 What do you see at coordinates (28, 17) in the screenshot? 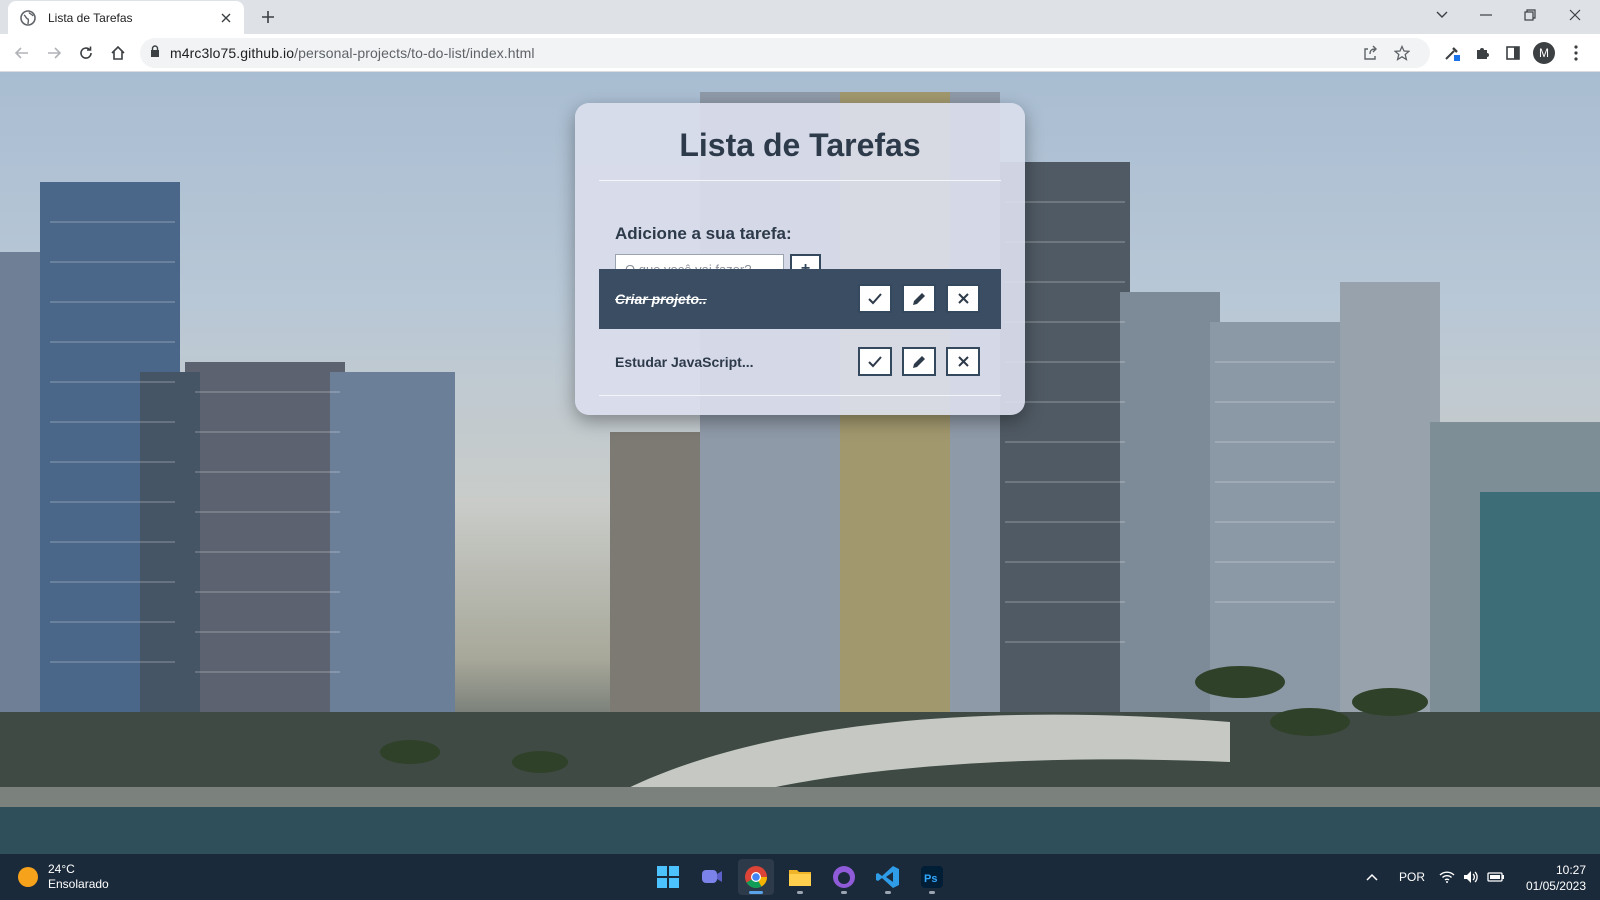
I see `globe-icon` at bounding box center [28, 17].